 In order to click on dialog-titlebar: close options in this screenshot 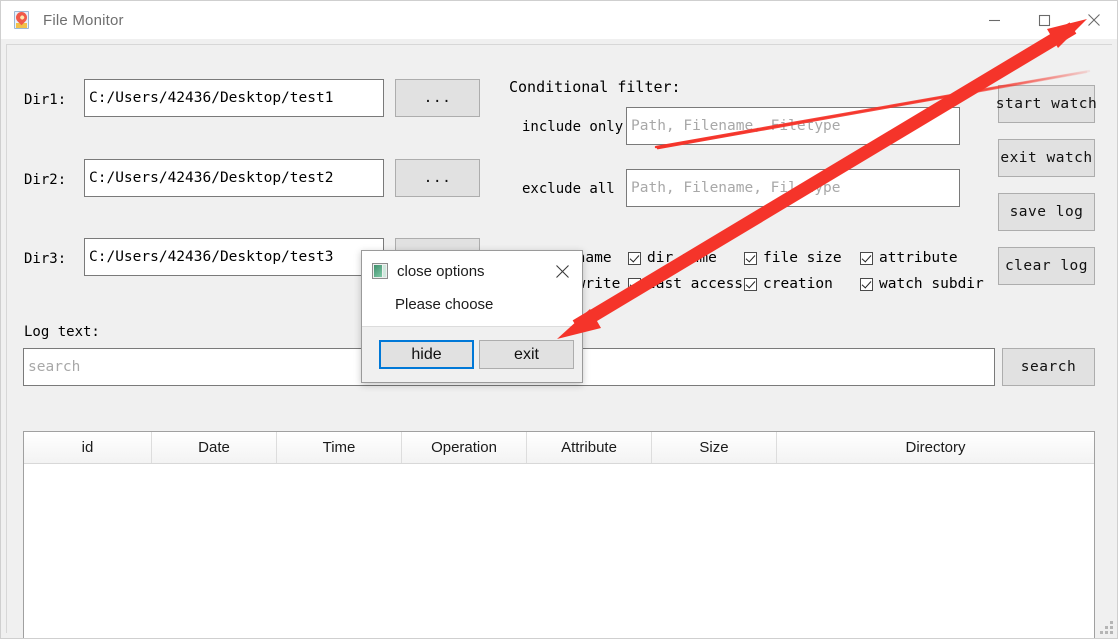, I will do `click(472, 271)`.